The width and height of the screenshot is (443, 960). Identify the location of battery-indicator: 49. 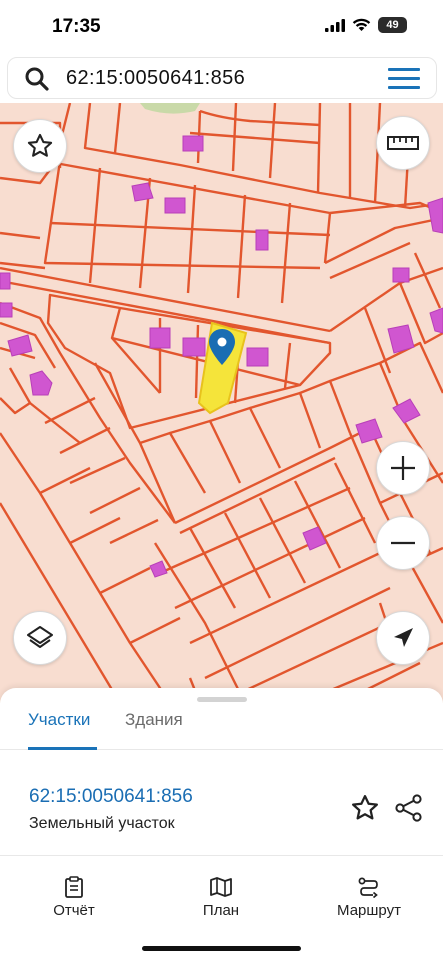
(392, 25).